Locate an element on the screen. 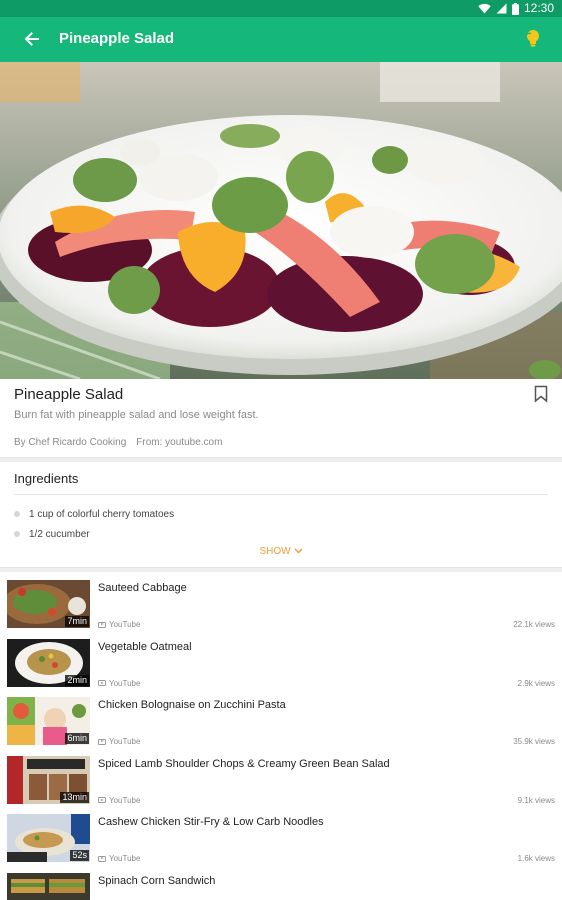 This screenshot has width=562, height=900. battery-icon is located at coordinates (515, 8).